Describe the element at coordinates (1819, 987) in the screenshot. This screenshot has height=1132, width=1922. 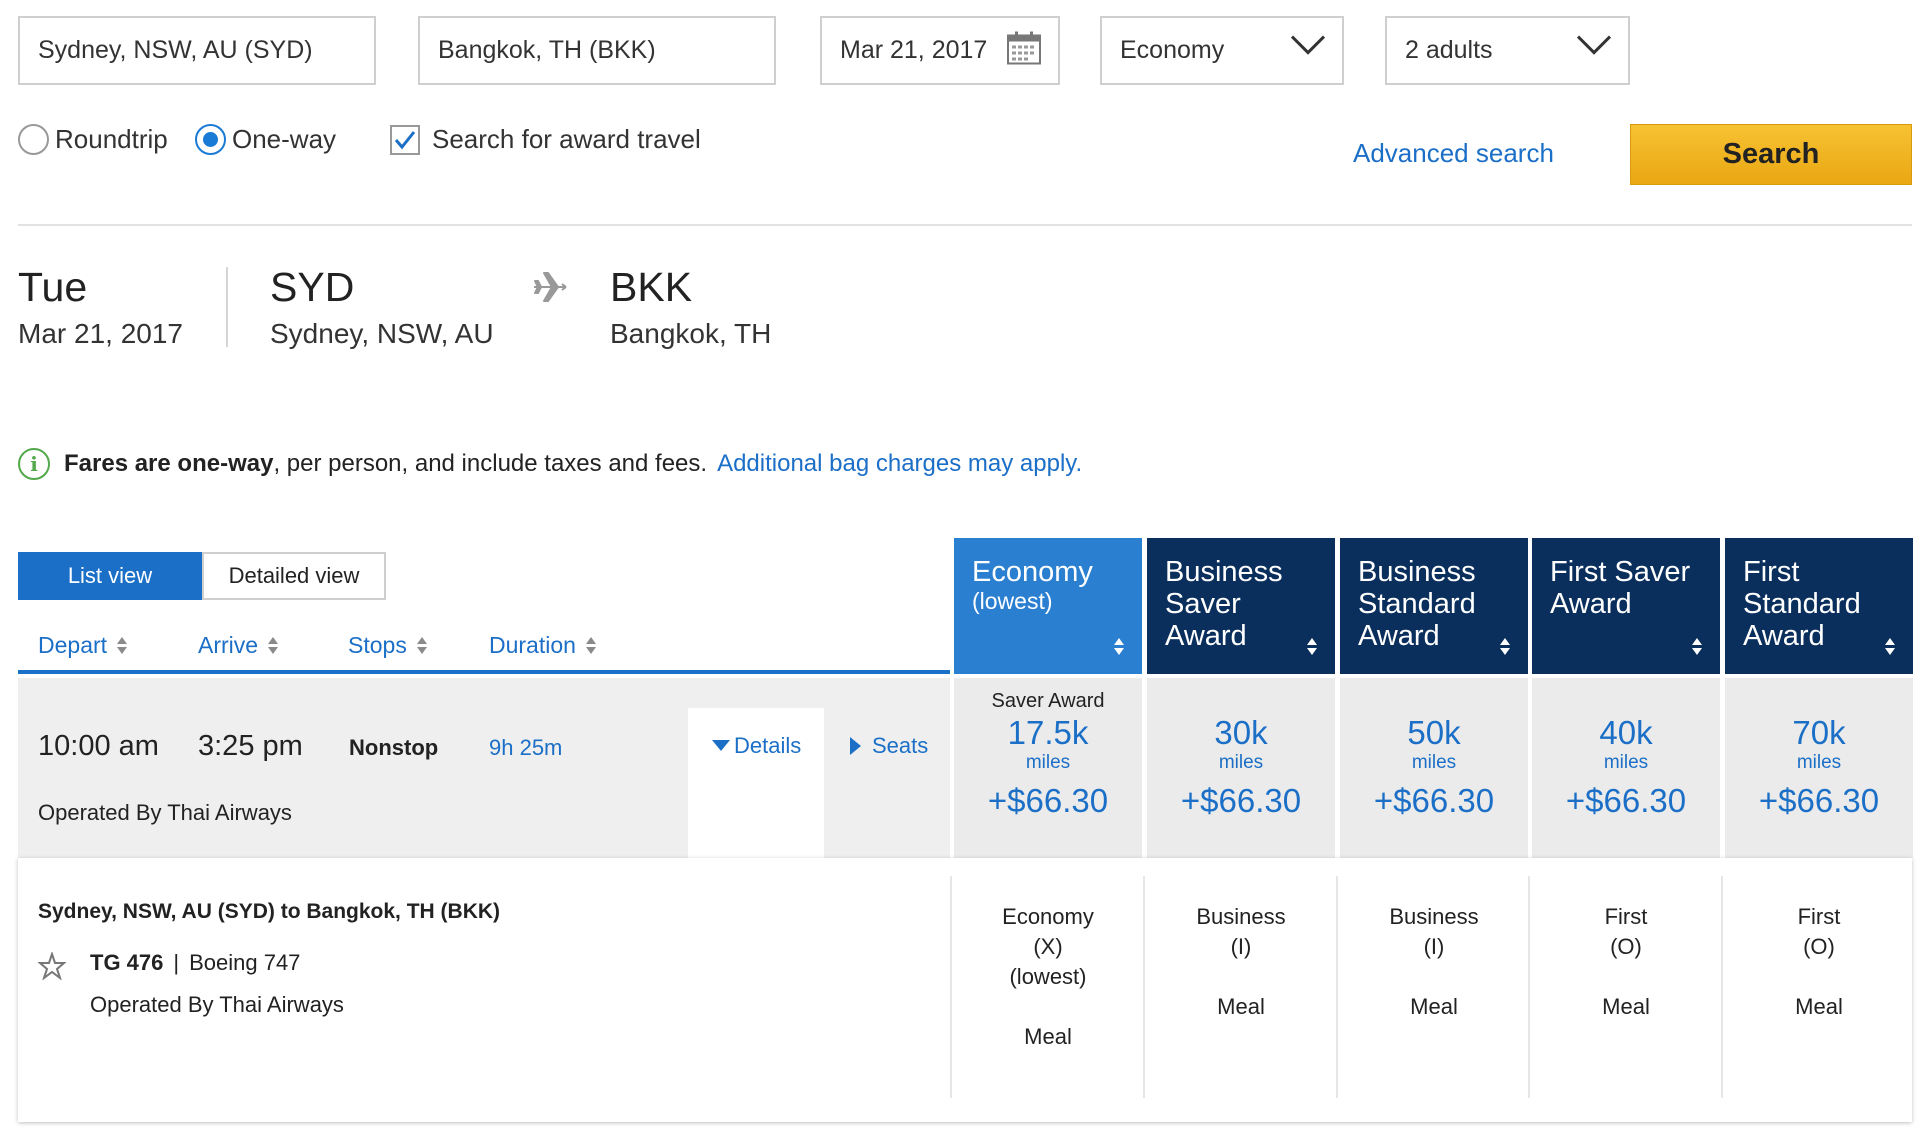
I see `cabin-info-first-standard: First (O) Meal` at that location.